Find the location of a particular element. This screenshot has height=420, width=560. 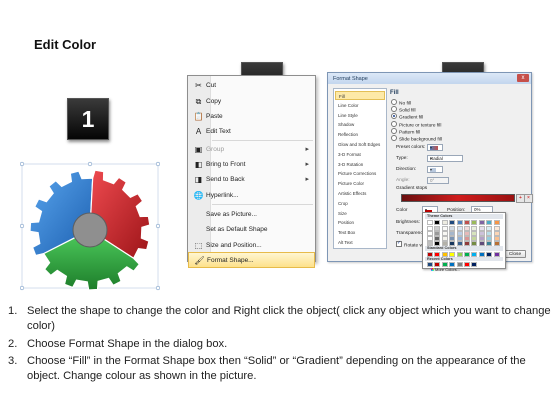

hyperlink-icon: 🌐 is located at coordinates (198, 195).